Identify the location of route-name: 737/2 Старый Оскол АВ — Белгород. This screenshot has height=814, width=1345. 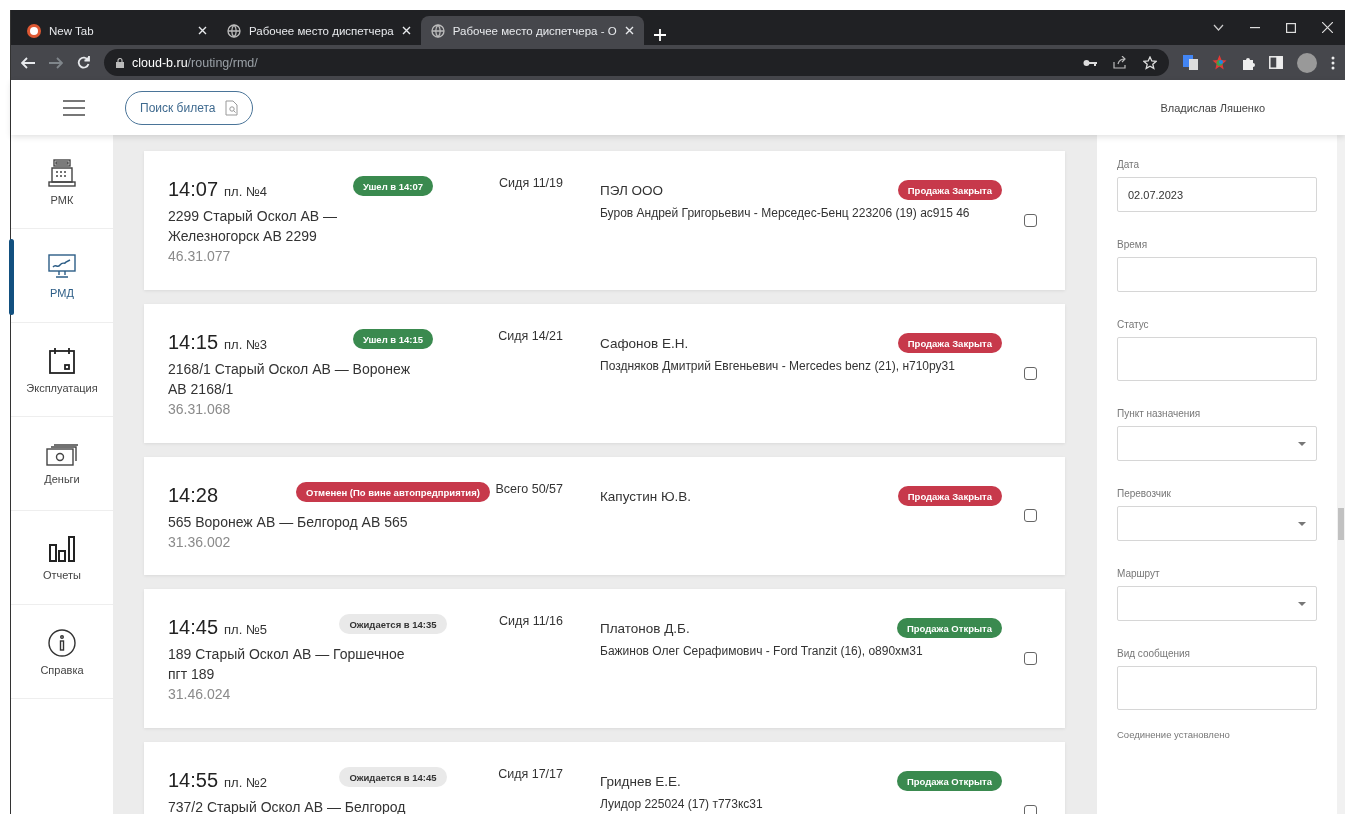
(287, 806).